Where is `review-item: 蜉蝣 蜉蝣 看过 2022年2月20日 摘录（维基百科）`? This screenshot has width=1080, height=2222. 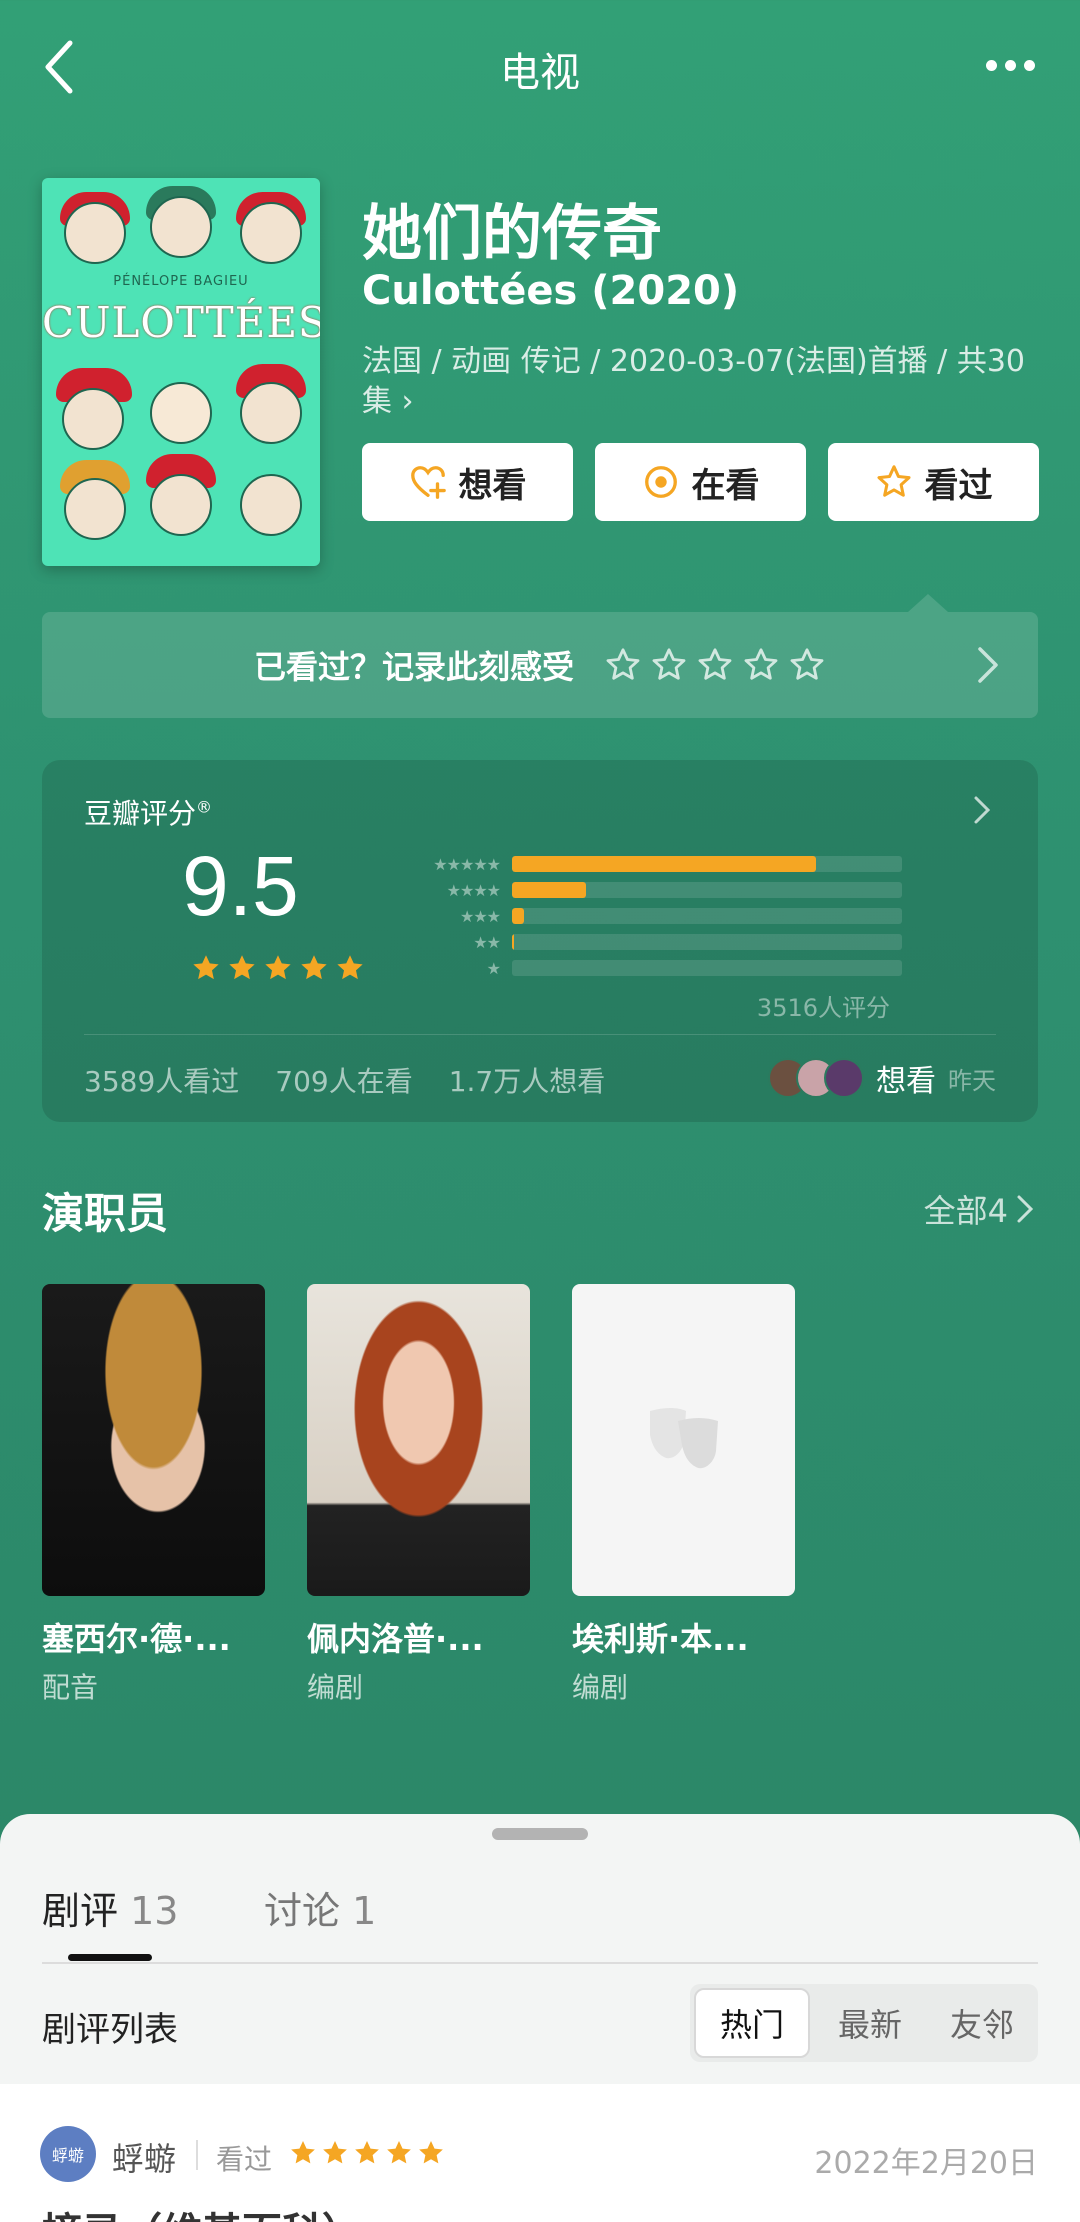 review-item: 蜉蝣 蜉蝣 看过 2022年2月20日 摘录（维基百科） is located at coordinates (540, 2153).